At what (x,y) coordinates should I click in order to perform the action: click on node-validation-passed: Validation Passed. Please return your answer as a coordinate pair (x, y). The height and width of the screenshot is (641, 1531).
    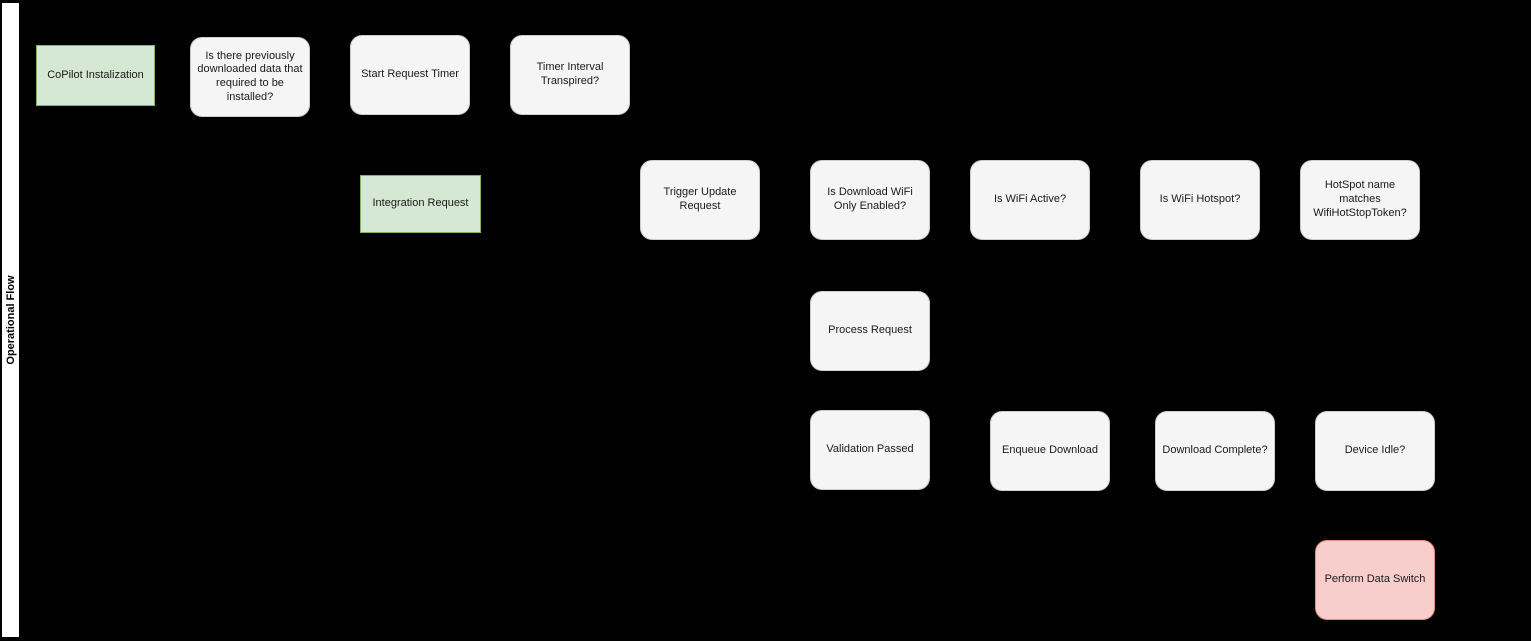
    Looking at the image, I should click on (870, 450).